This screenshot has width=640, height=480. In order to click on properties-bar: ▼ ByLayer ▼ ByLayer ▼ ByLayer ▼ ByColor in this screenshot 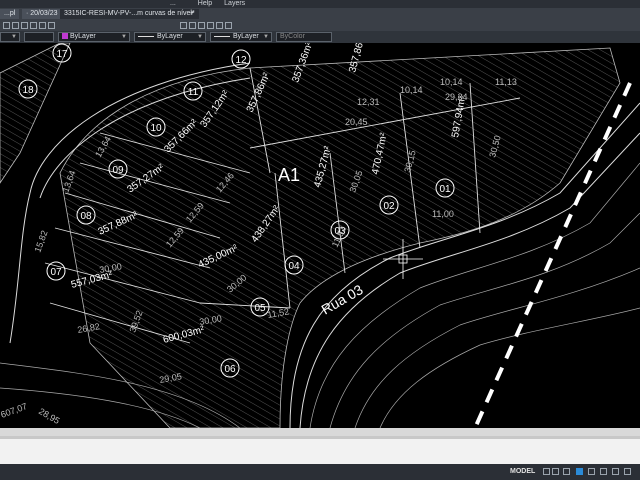, I will do `click(320, 37)`.